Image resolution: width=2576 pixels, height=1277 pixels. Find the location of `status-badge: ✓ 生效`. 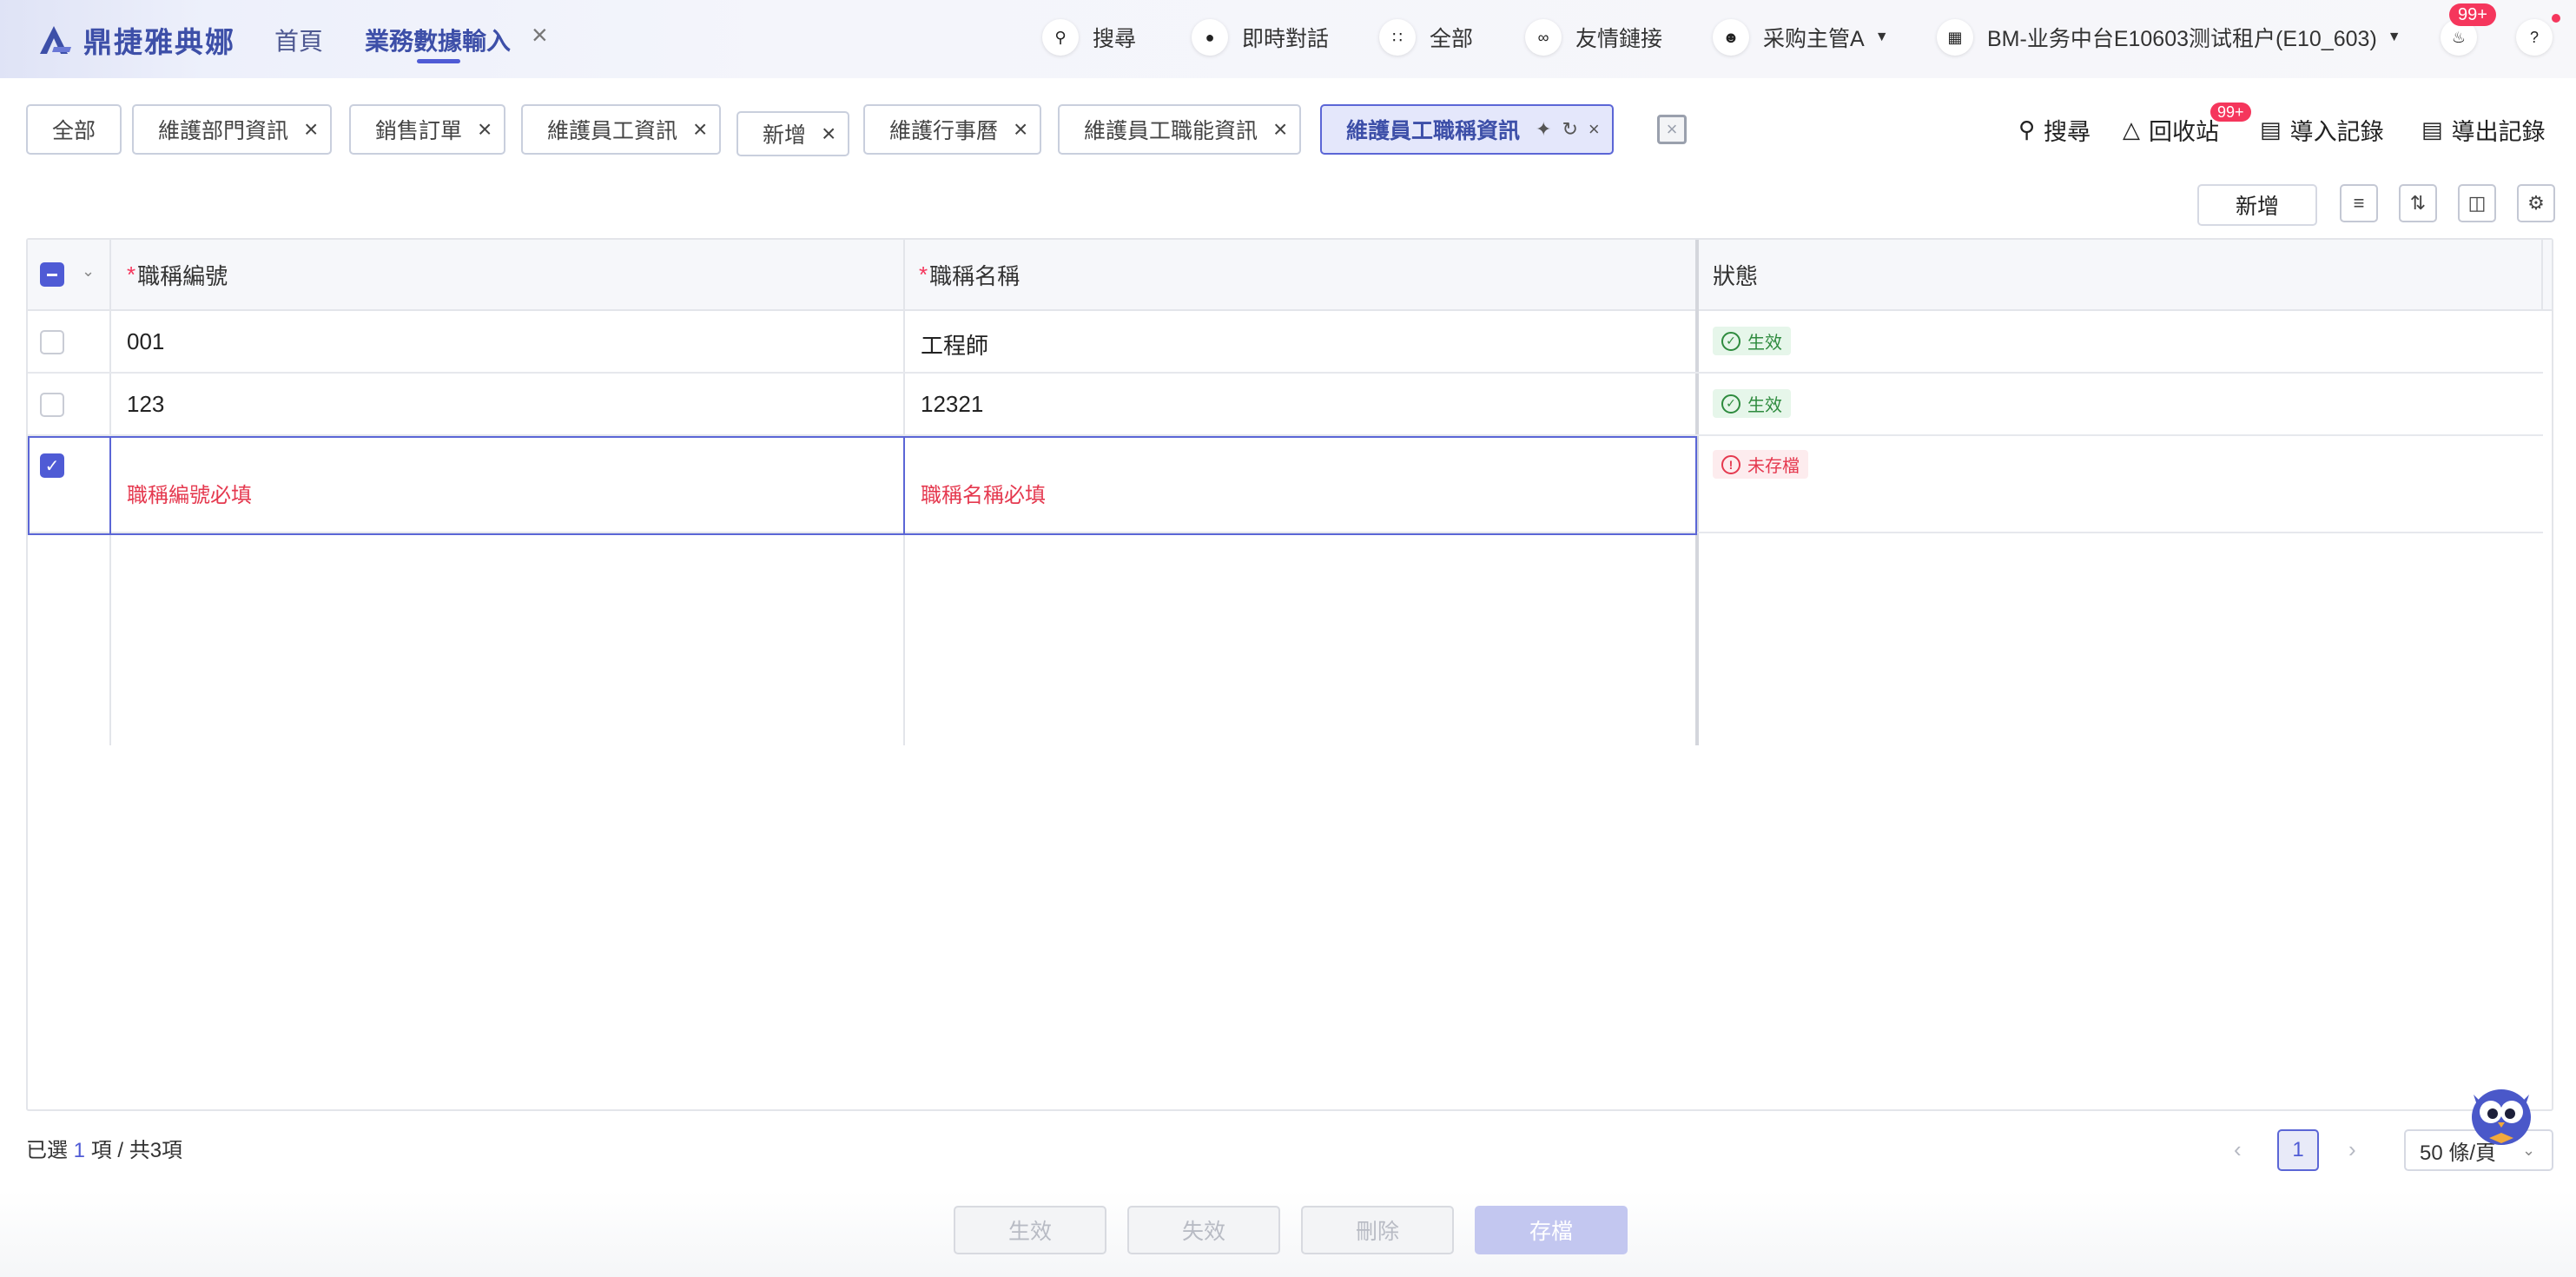

status-badge: ✓ 生效 is located at coordinates (1752, 341).